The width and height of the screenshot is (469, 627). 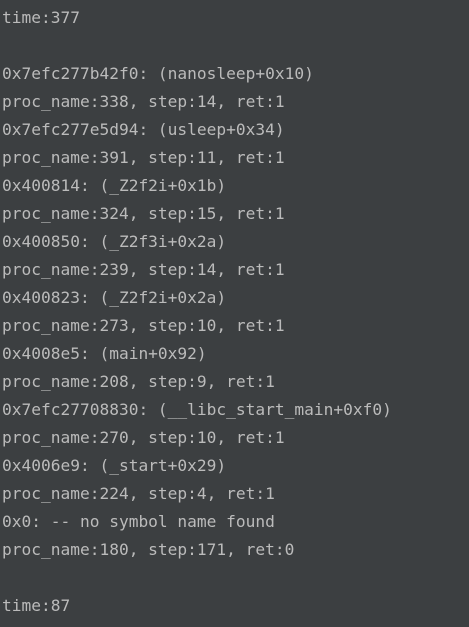 I want to click on console-line-frame-address: 0x400814: (_Z2f2i+0x1b), so click(x=114, y=185).